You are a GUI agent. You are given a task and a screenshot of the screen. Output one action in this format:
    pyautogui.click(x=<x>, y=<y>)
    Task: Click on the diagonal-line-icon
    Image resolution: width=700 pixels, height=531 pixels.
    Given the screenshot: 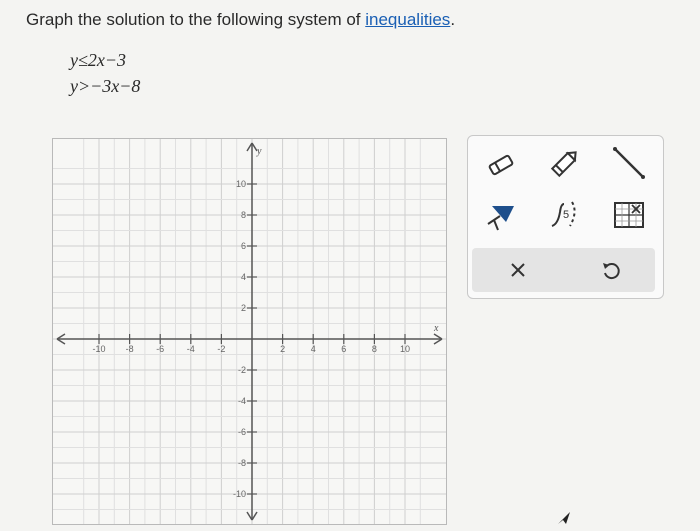 What is the action you would take?
    pyautogui.click(x=629, y=163)
    